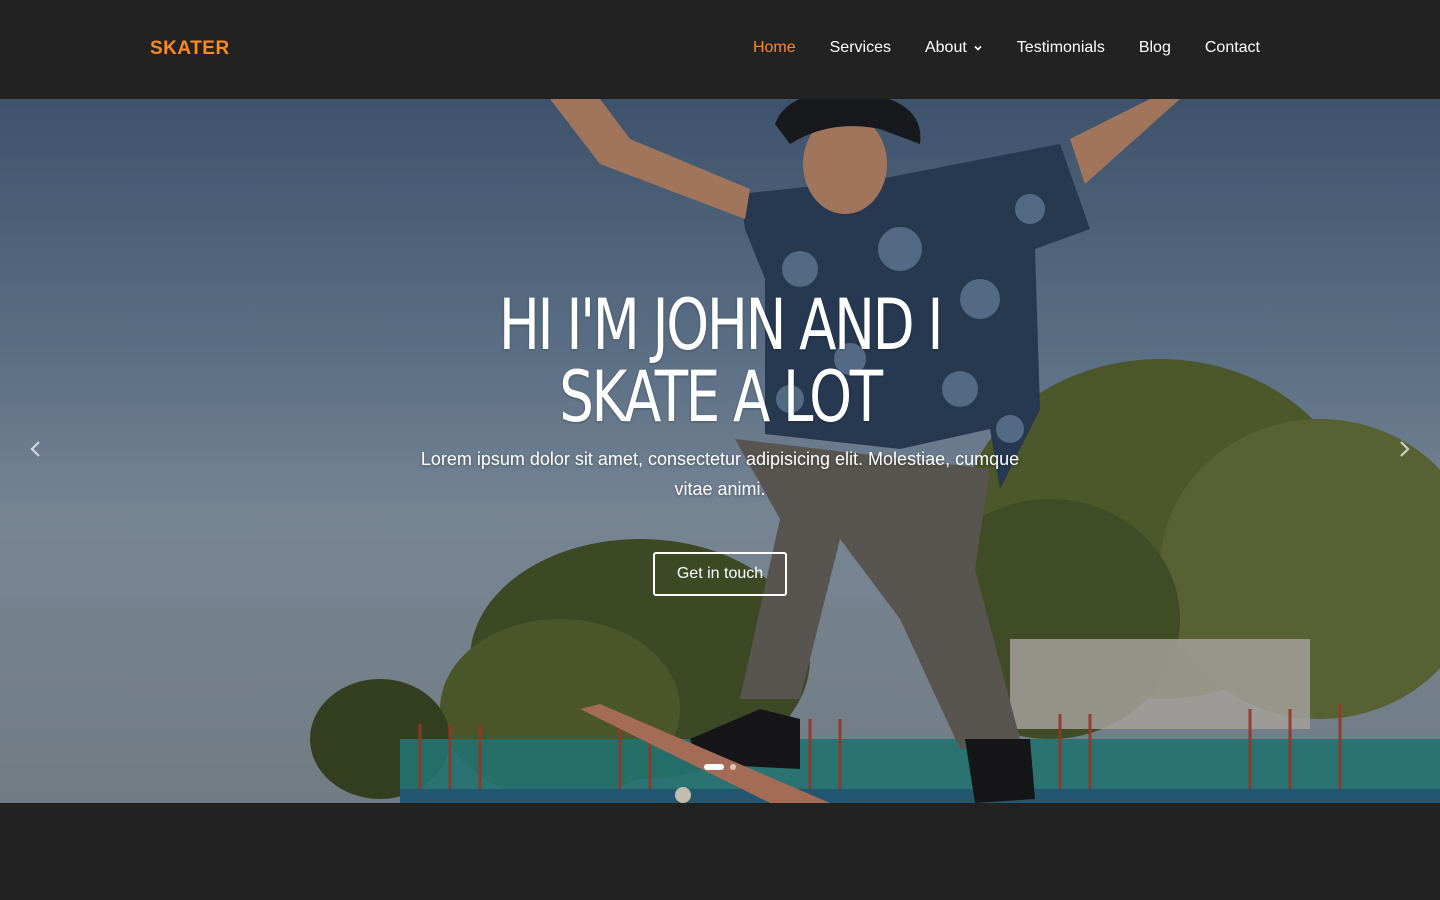 The image size is (1440, 900). I want to click on brand-logo: SKATER, so click(190, 49).